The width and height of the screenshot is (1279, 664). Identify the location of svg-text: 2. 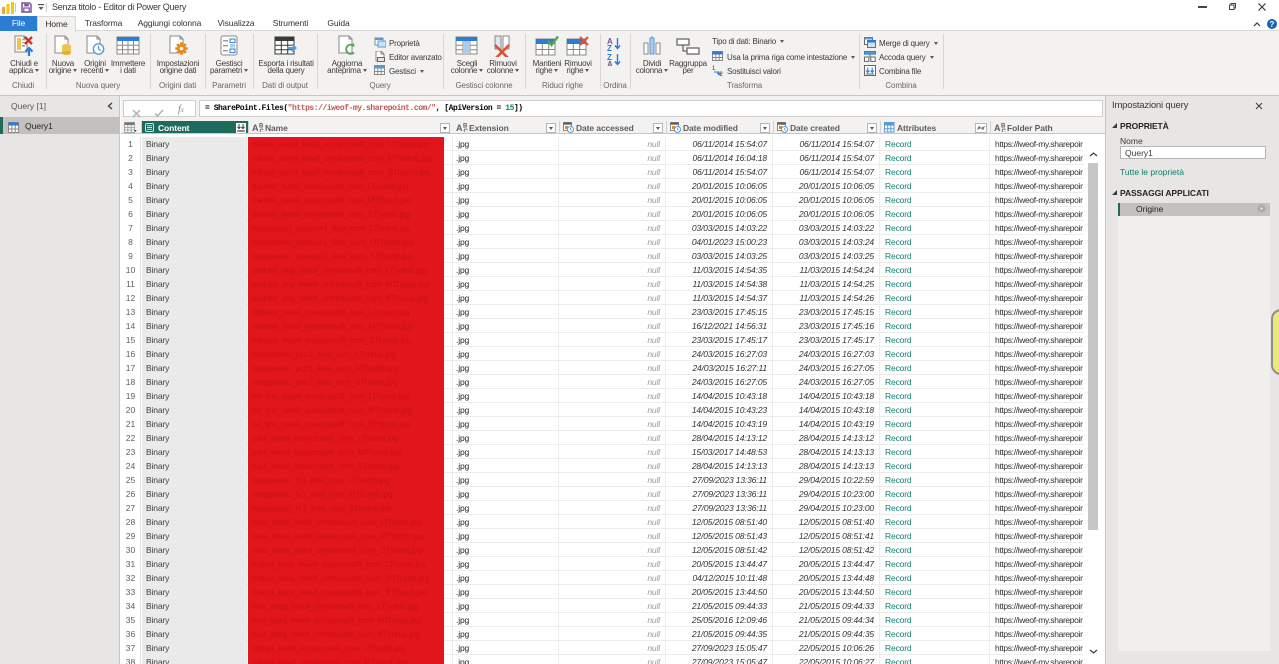
(722, 74).